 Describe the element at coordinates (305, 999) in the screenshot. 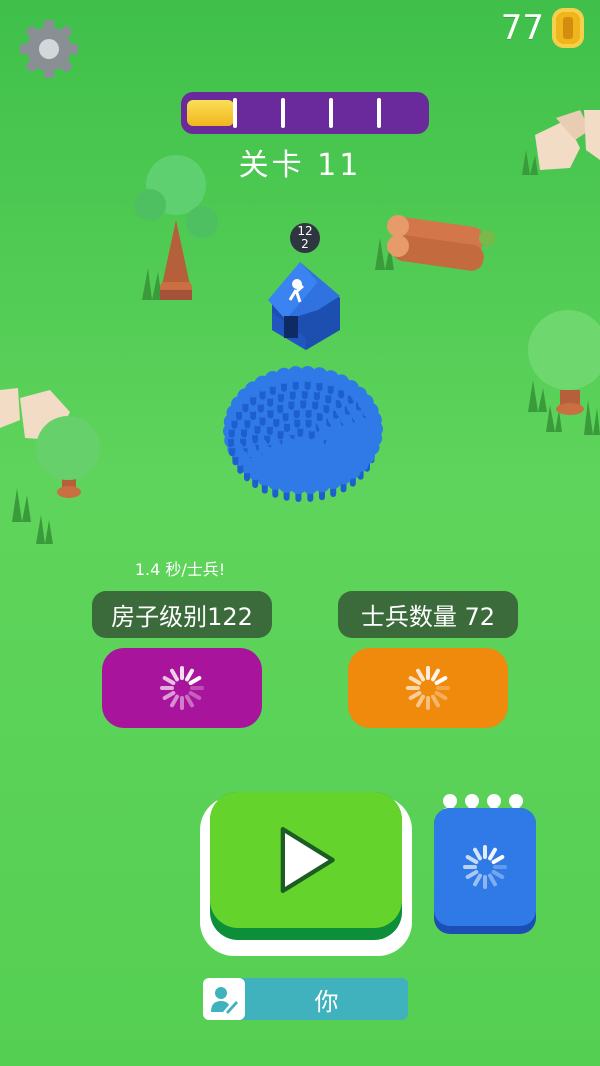

I see `player-name-bar: 你` at that location.